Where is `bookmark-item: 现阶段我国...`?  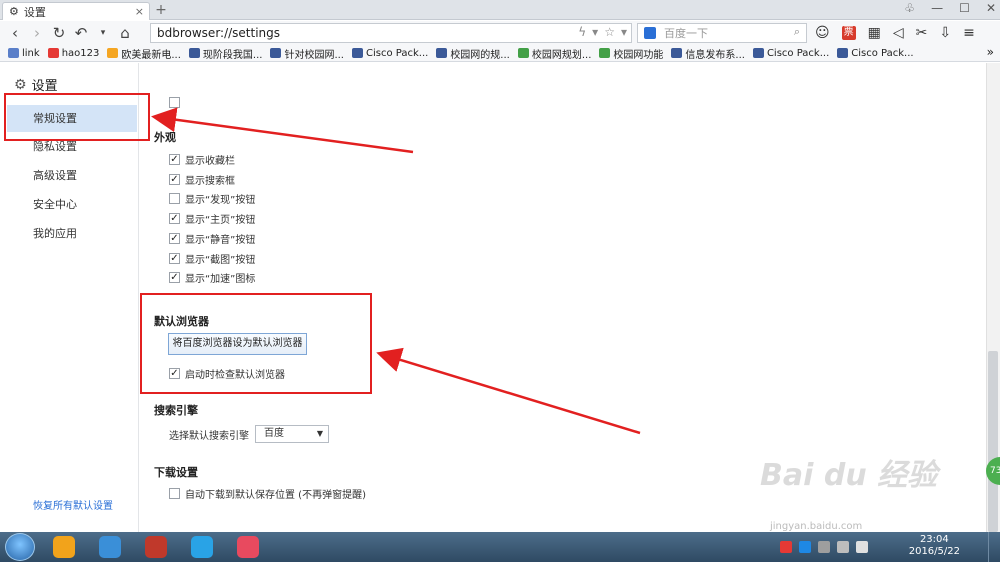
bookmark-item: 现阶段我国... is located at coordinates (225, 53).